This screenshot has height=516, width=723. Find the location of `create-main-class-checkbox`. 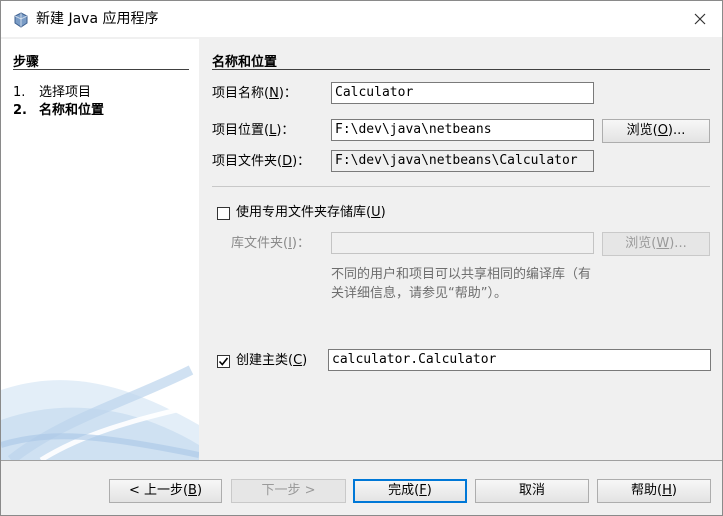

create-main-class-checkbox is located at coordinates (223, 361).